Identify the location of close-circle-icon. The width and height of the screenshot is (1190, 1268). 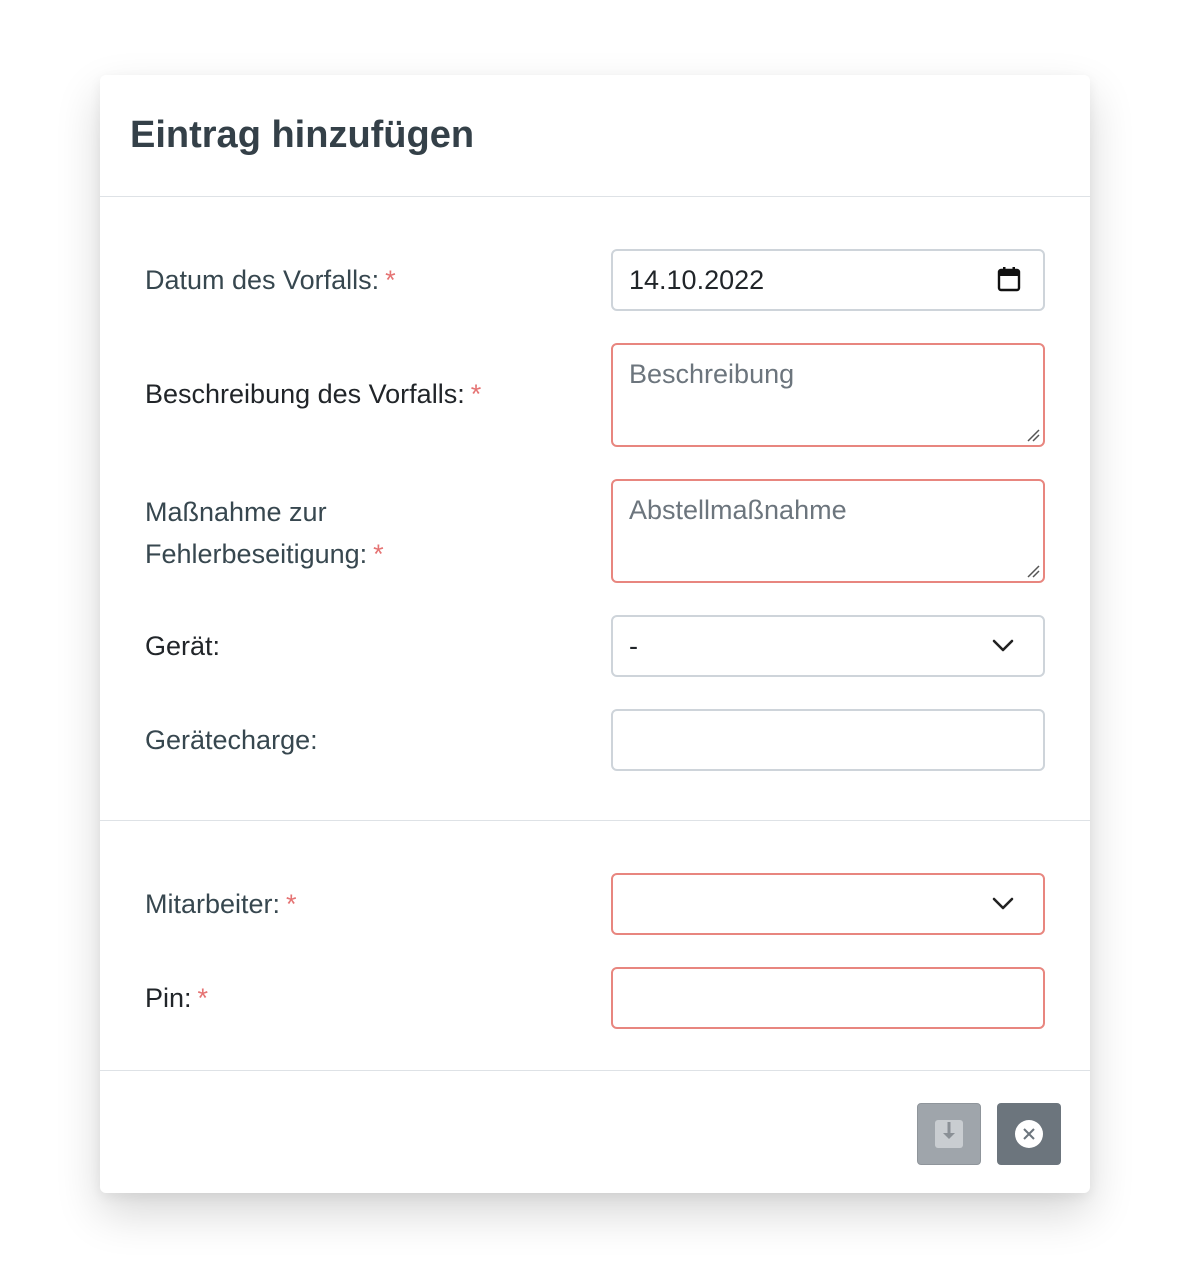
(1029, 1134).